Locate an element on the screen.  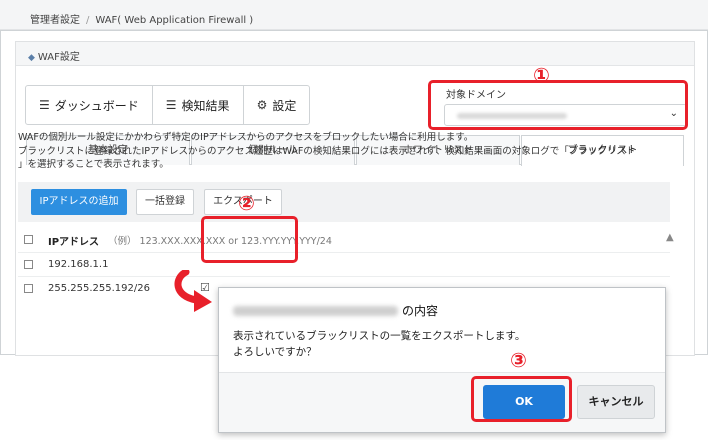
nav-button-group: ☰ ダッシュボード ☰ 検知結果 ⚙ 設定 is located at coordinates (168, 105).